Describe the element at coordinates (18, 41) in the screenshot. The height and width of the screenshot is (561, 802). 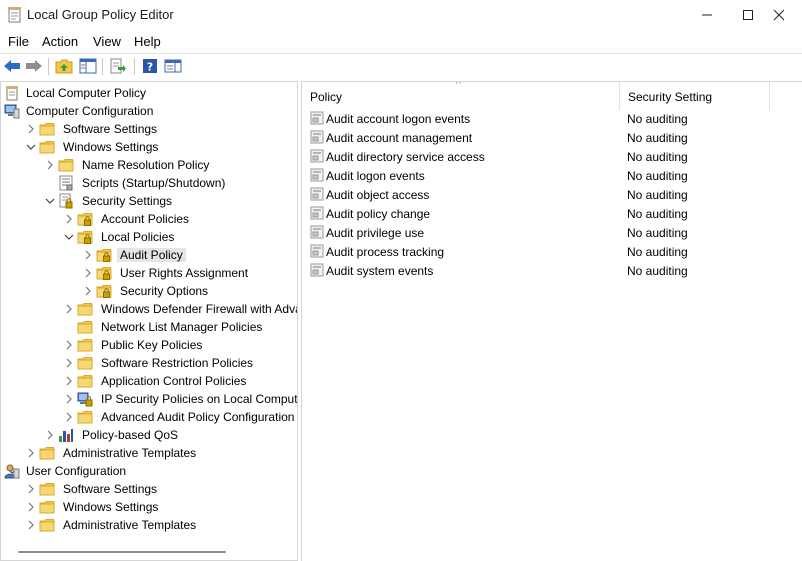
I see `menu-file: File` at that location.